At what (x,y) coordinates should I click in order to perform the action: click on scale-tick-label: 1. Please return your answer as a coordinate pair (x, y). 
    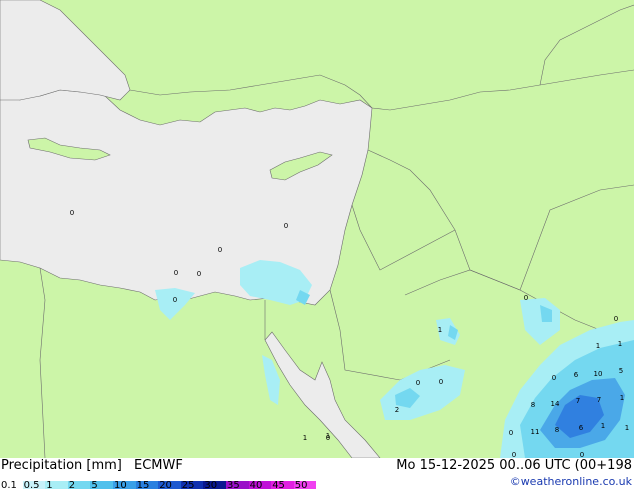
    Looking at the image, I should click on (49, 485).